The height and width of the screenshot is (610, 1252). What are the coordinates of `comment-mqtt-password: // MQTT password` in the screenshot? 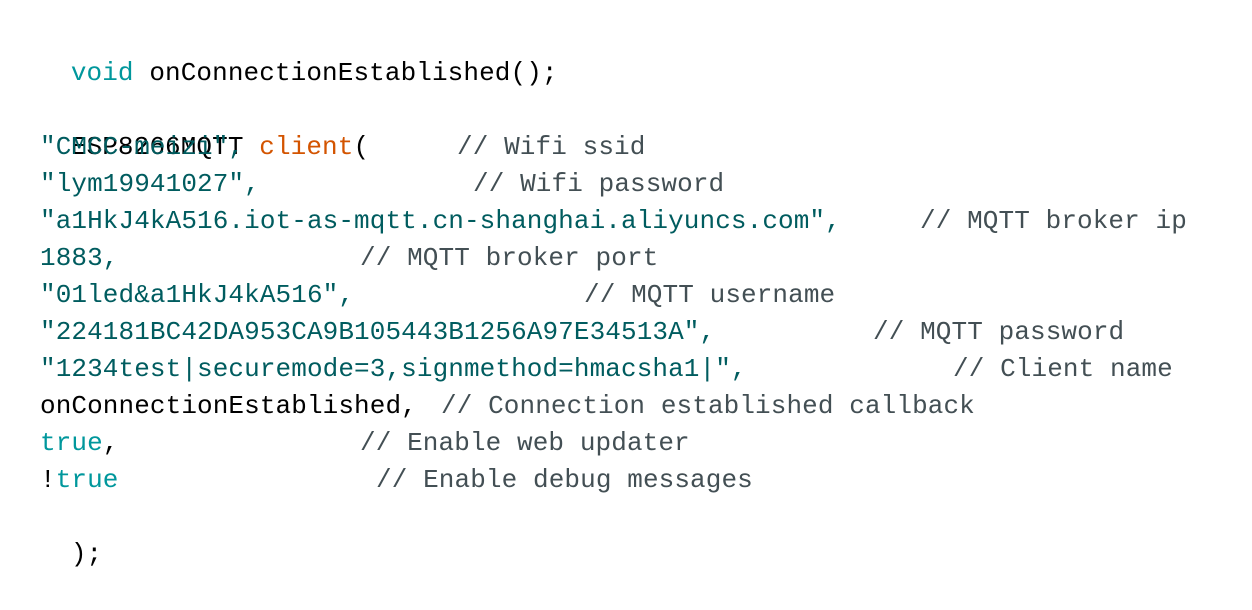 It's located at (999, 332).